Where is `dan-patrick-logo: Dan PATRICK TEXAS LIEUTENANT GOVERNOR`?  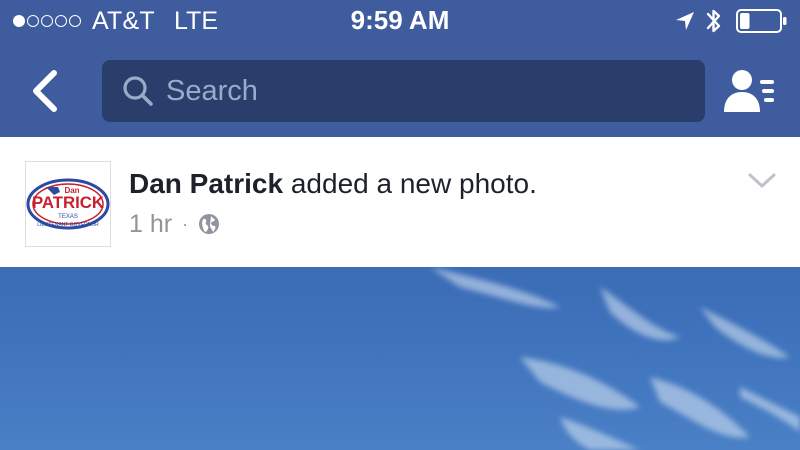 dan-patrick-logo: Dan PATRICK TEXAS LIEUTENANT GOVERNOR is located at coordinates (68, 204).